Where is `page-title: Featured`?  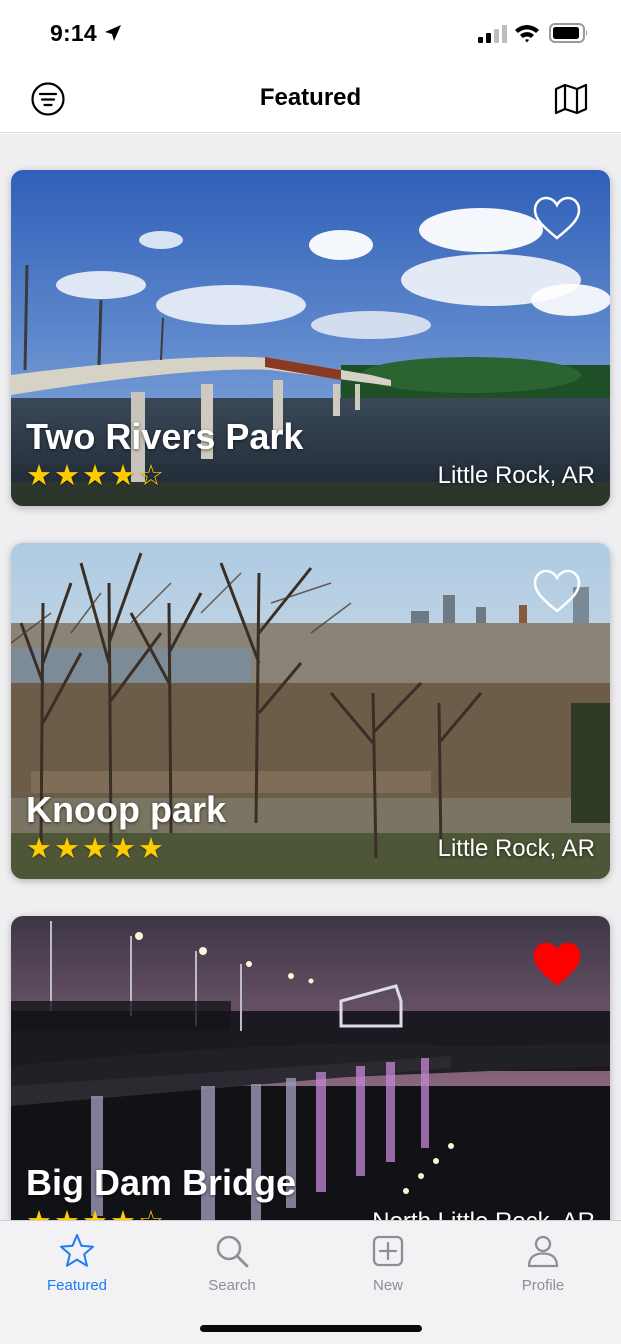 page-title: Featured is located at coordinates (310, 97).